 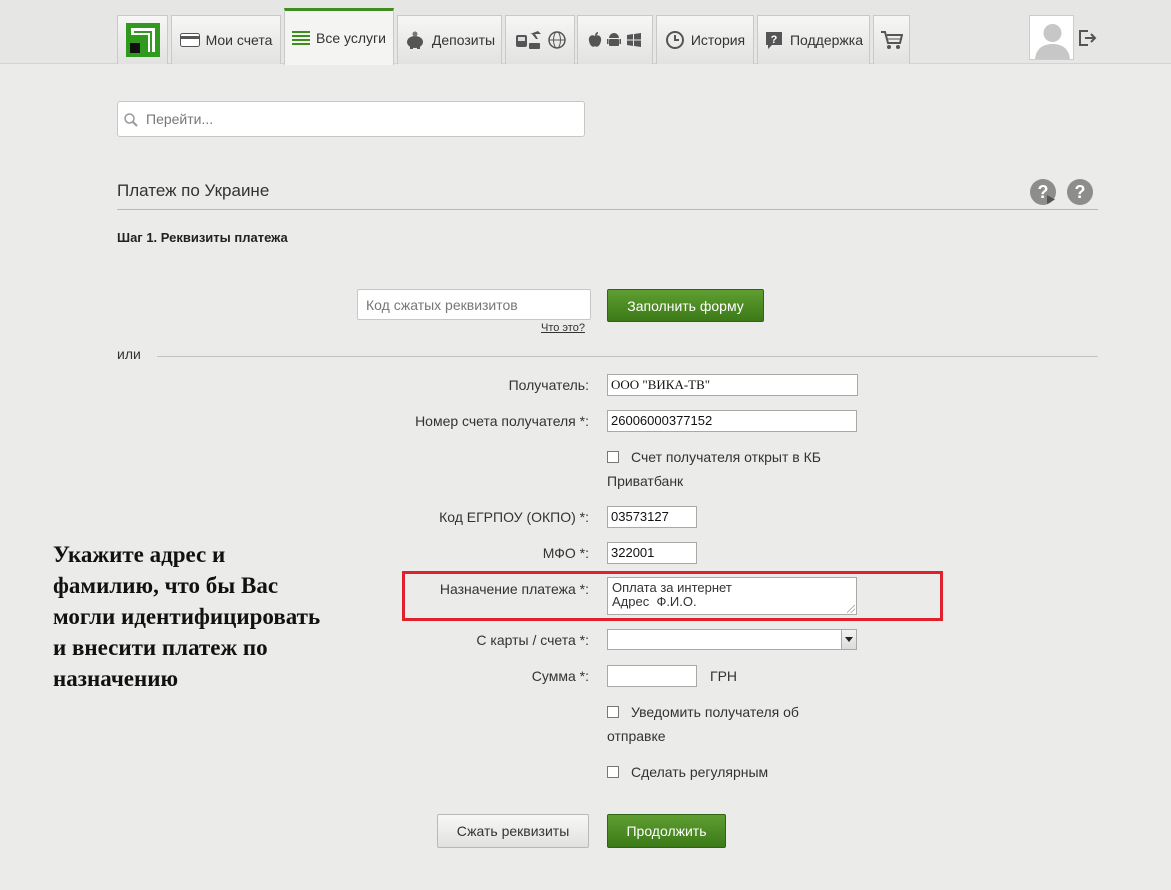 I want to click on tab-label: Все услуги, so click(x=351, y=38).